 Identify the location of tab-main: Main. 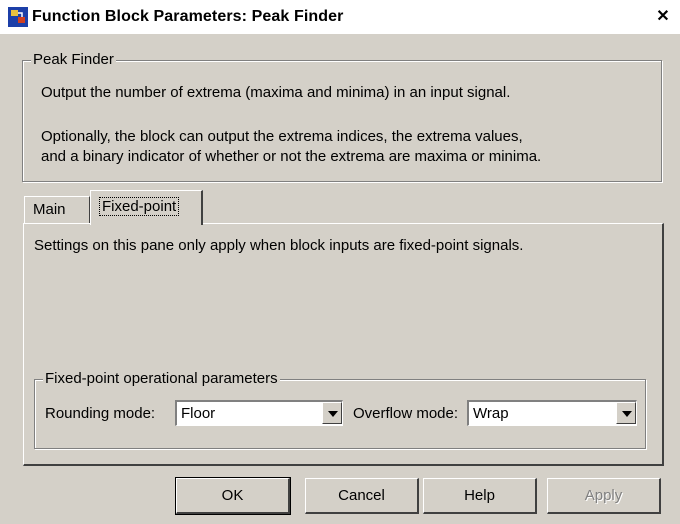
(57, 210).